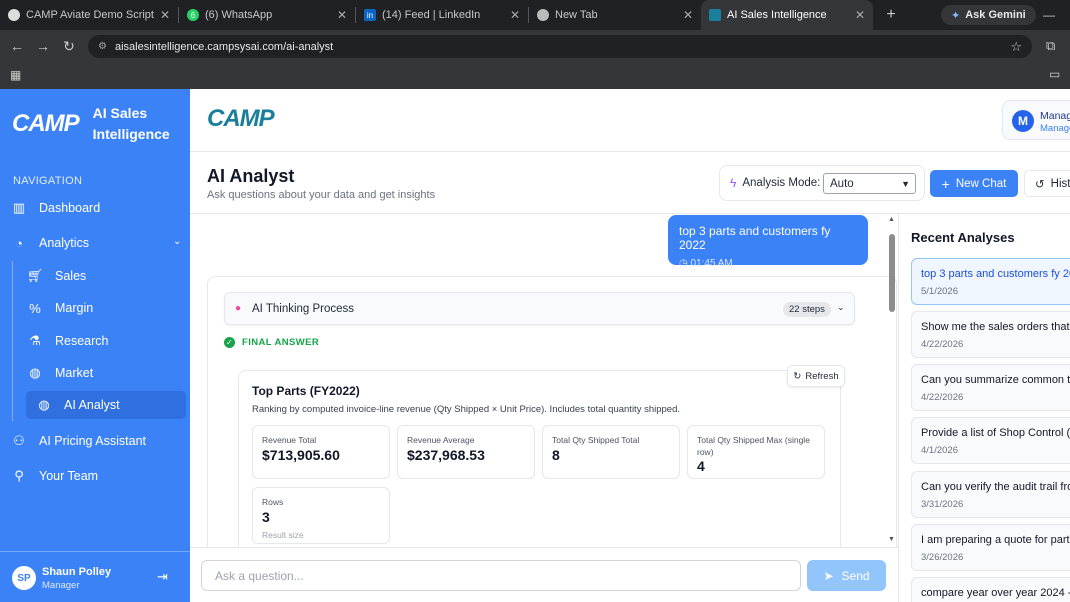 The height and width of the screenshot is (602, 1070). Describe the element at coordinates (251, 176) in the screenshot. I see `page-title: AI Analyst` at that location.